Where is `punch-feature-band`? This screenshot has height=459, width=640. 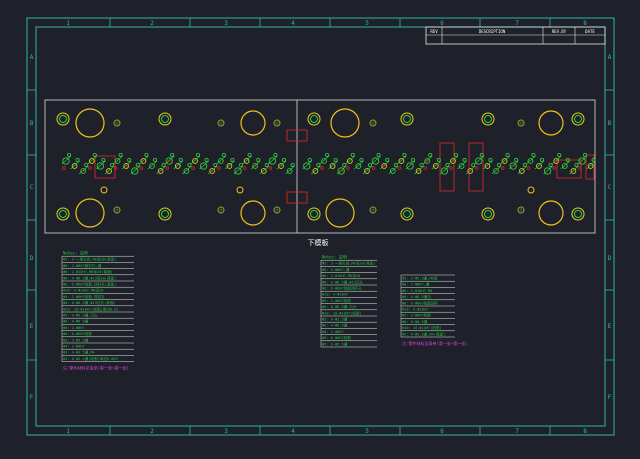
punch-feature-band is located at coordinates (328, 163).